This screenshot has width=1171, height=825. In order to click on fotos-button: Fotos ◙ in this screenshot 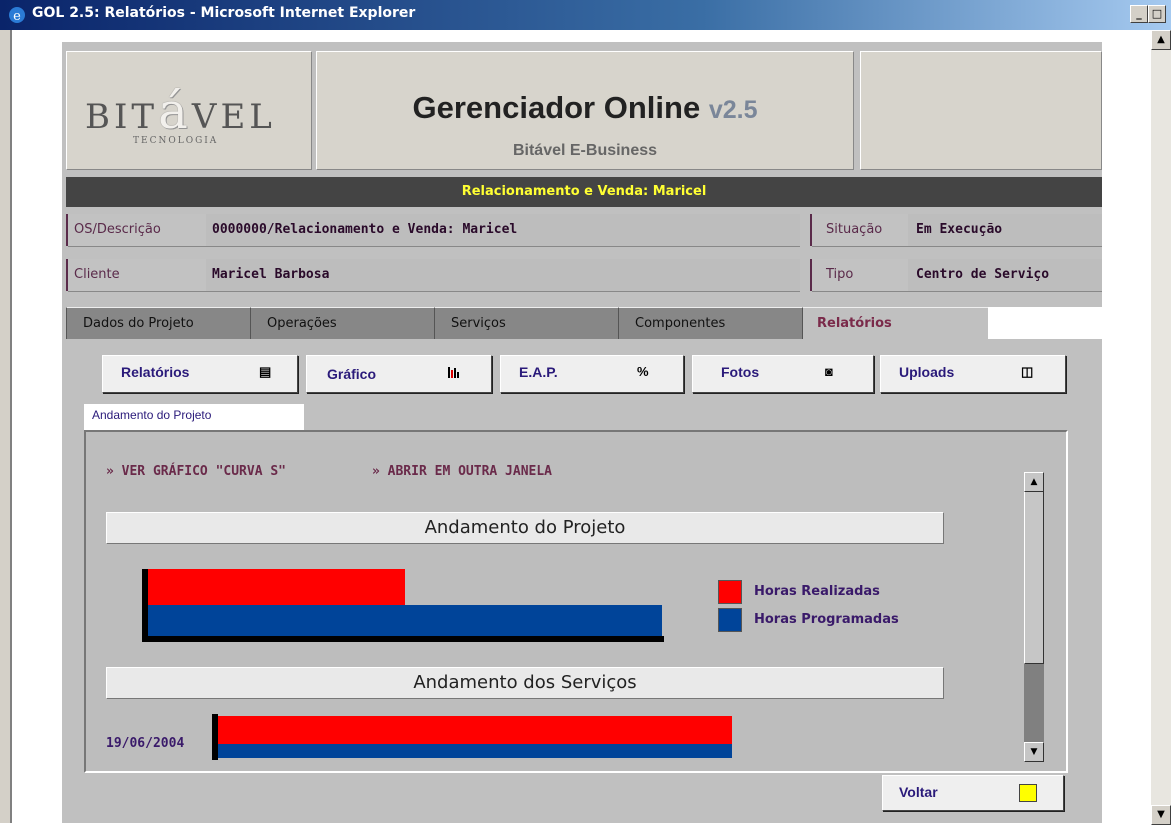, I will do `click(783, 374)`.